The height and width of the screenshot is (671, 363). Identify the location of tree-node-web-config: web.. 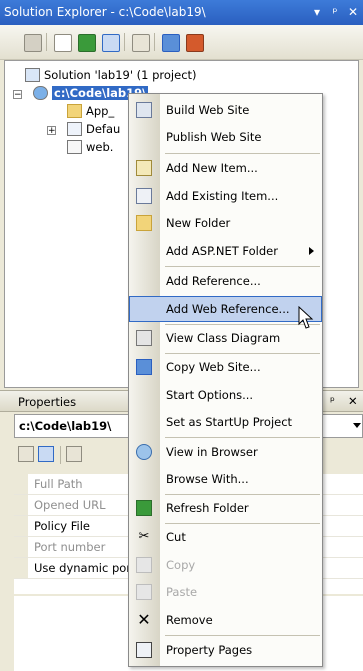
(90, 147).